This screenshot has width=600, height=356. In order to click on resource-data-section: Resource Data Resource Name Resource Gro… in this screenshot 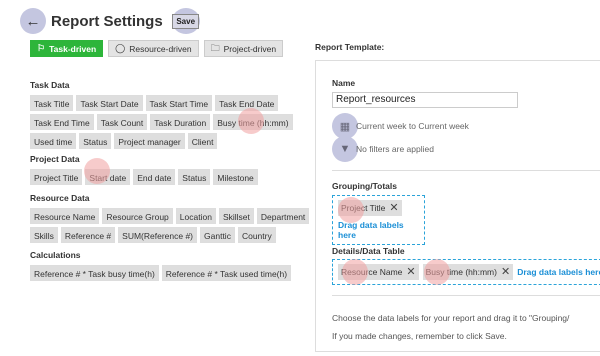, I will do `click(170, 219)`.